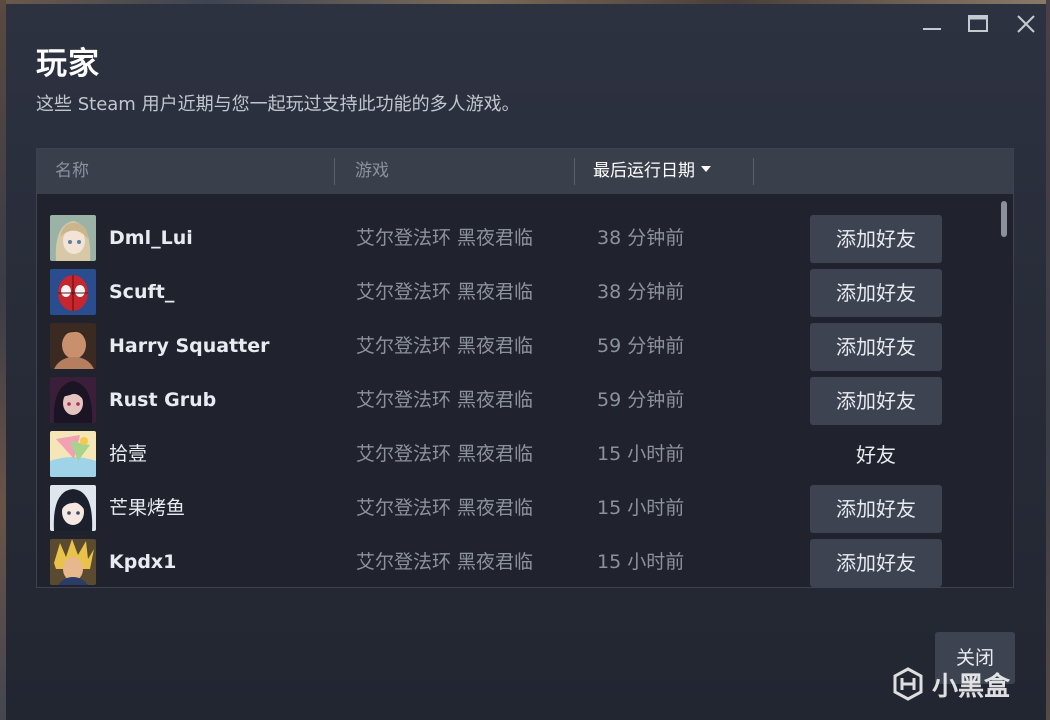  I want to click on column-header-game: 游戏, so click(372, 171).